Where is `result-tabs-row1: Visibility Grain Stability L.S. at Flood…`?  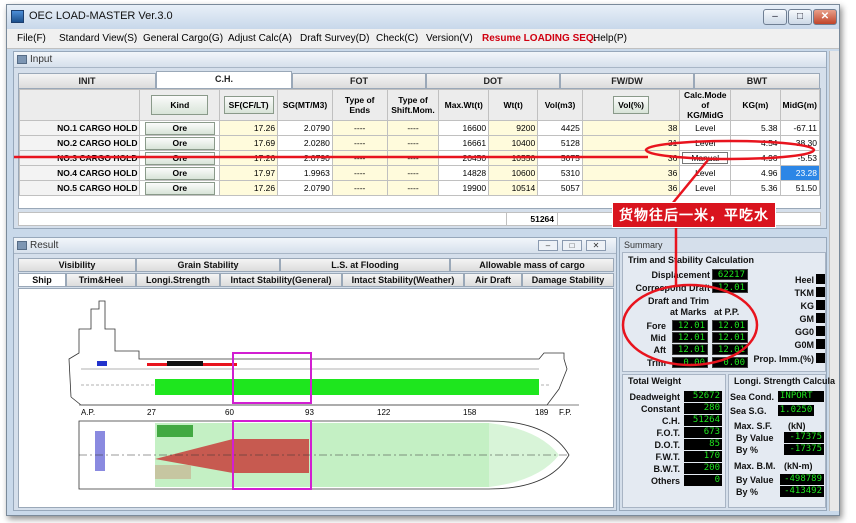 result-tabs-row1: Visibility Grain Stability L.S. at Flood… is located at coordinates (316, 265).